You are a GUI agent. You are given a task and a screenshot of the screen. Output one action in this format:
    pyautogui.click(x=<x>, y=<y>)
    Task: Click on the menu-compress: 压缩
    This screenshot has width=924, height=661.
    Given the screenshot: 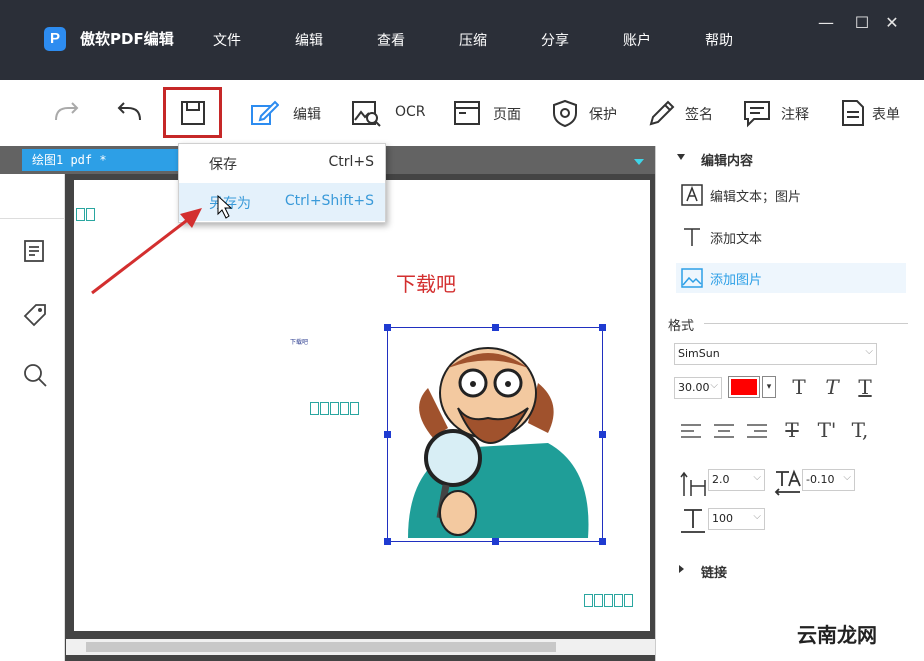 What is the action you would take?
    pyautogui.click(x=473, y=40)
    